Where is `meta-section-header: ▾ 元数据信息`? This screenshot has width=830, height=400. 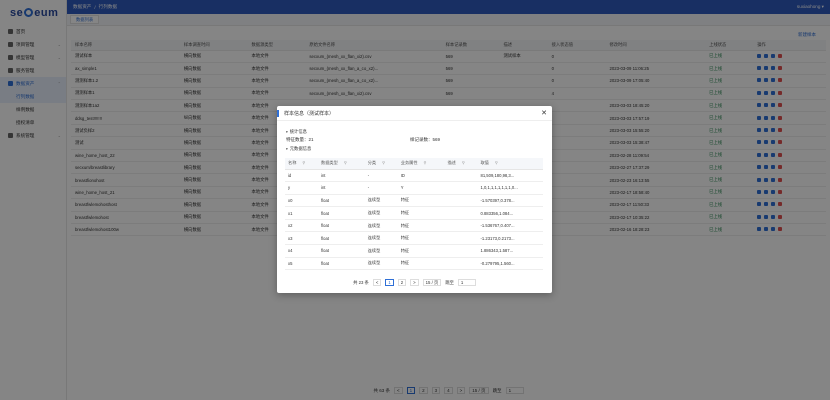 meta-section-header: ▾ 元数据信息 is located at coordinates (419, 149).